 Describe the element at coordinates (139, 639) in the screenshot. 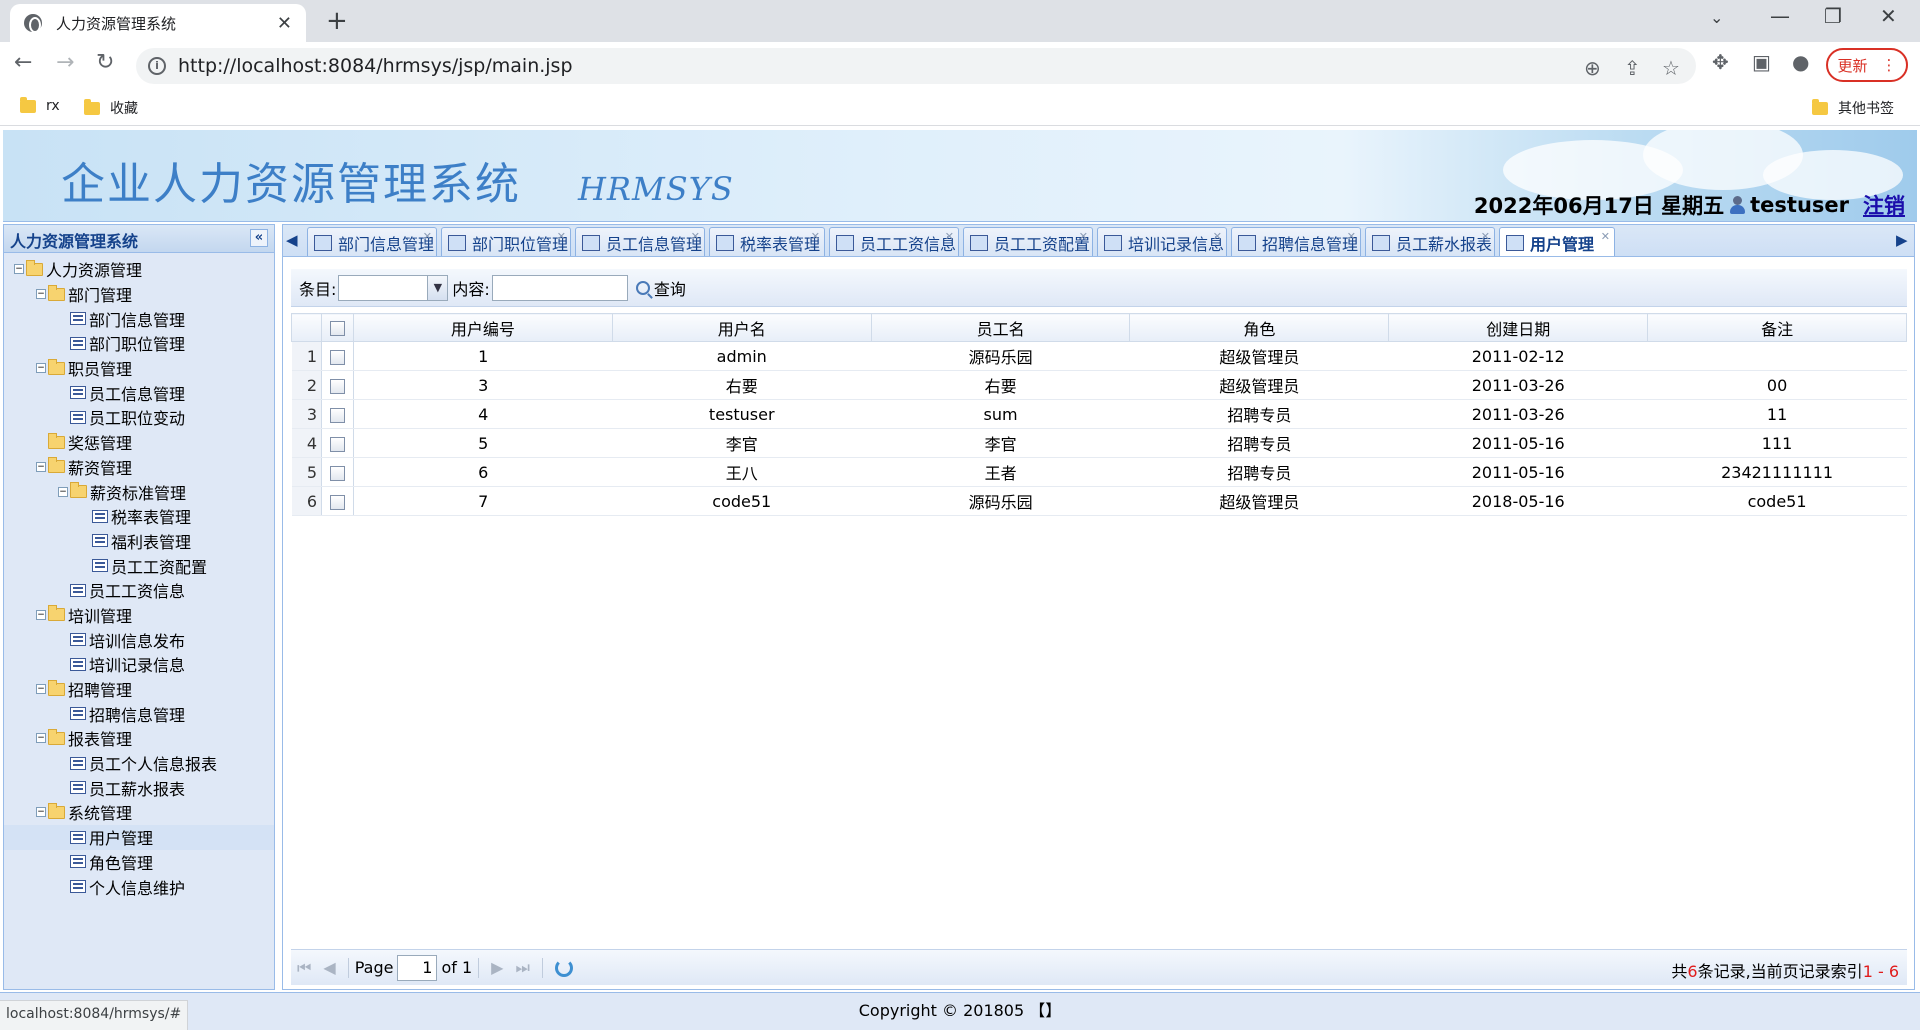

I see `nav-node: 培训信息发布` at that location.